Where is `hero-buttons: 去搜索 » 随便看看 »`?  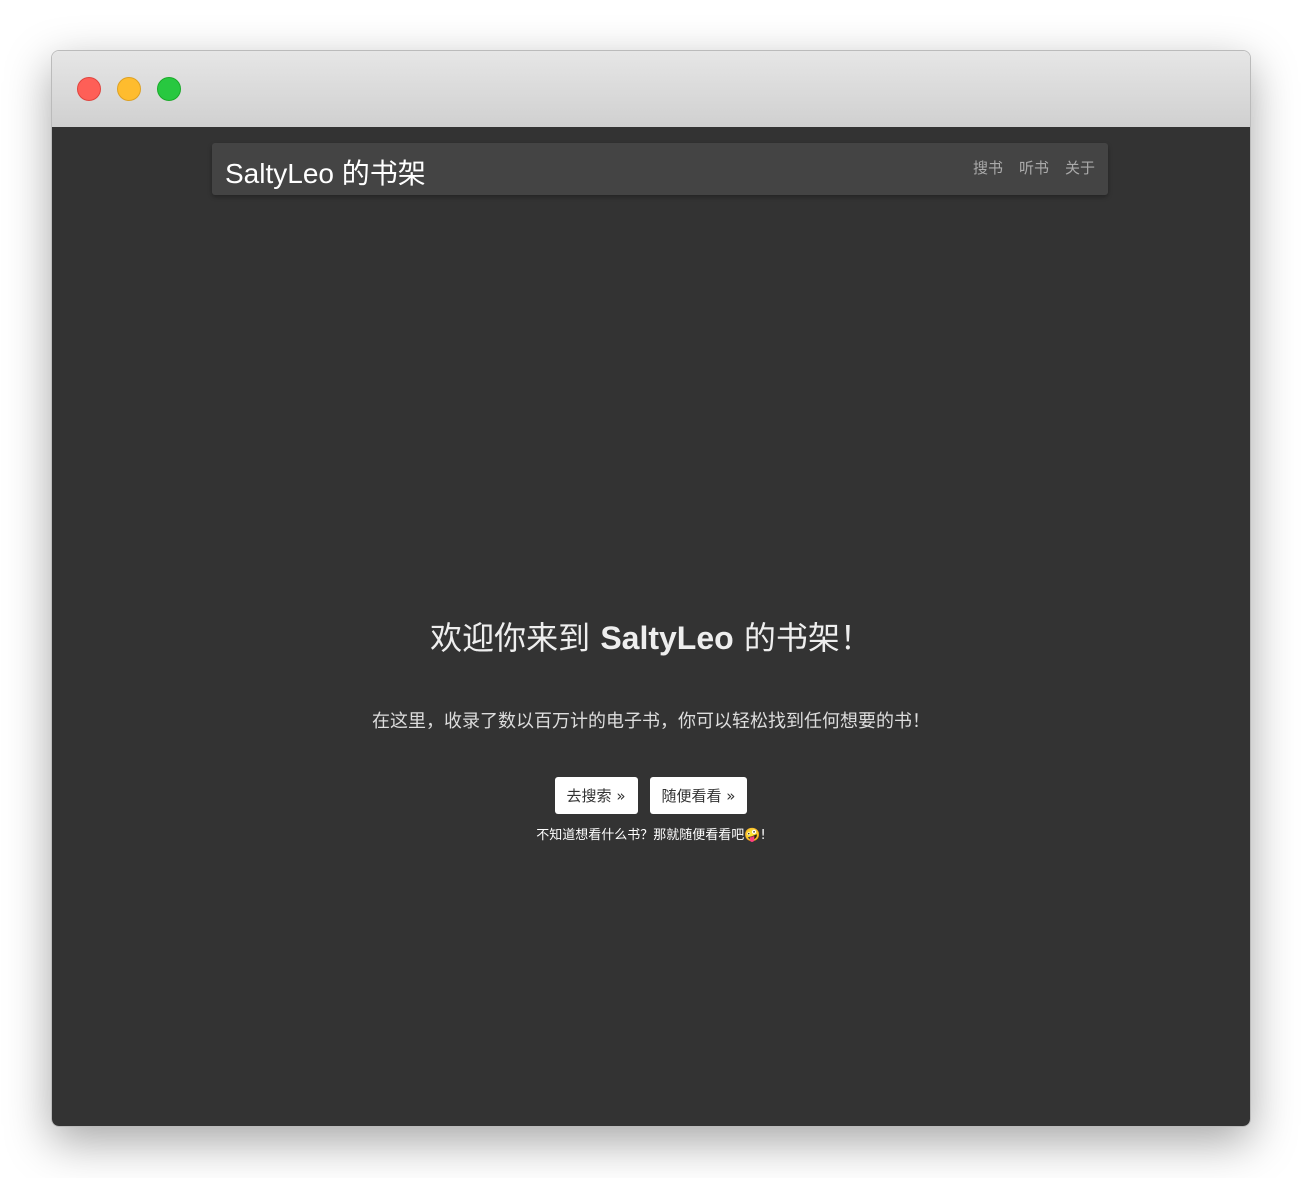
hero-buttons: 去搜索 » 随便看看 » is located at coordinates (651, 795).